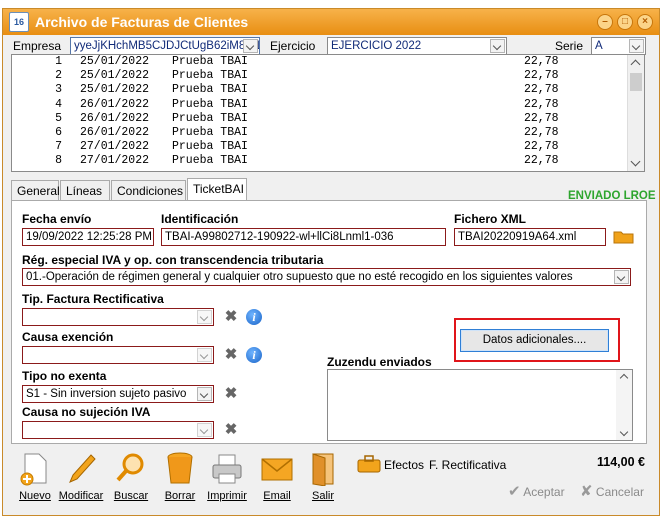 The image size is (665, 518). I want to click on fecha-envio-label: Fecha envío, so click(57, 219).